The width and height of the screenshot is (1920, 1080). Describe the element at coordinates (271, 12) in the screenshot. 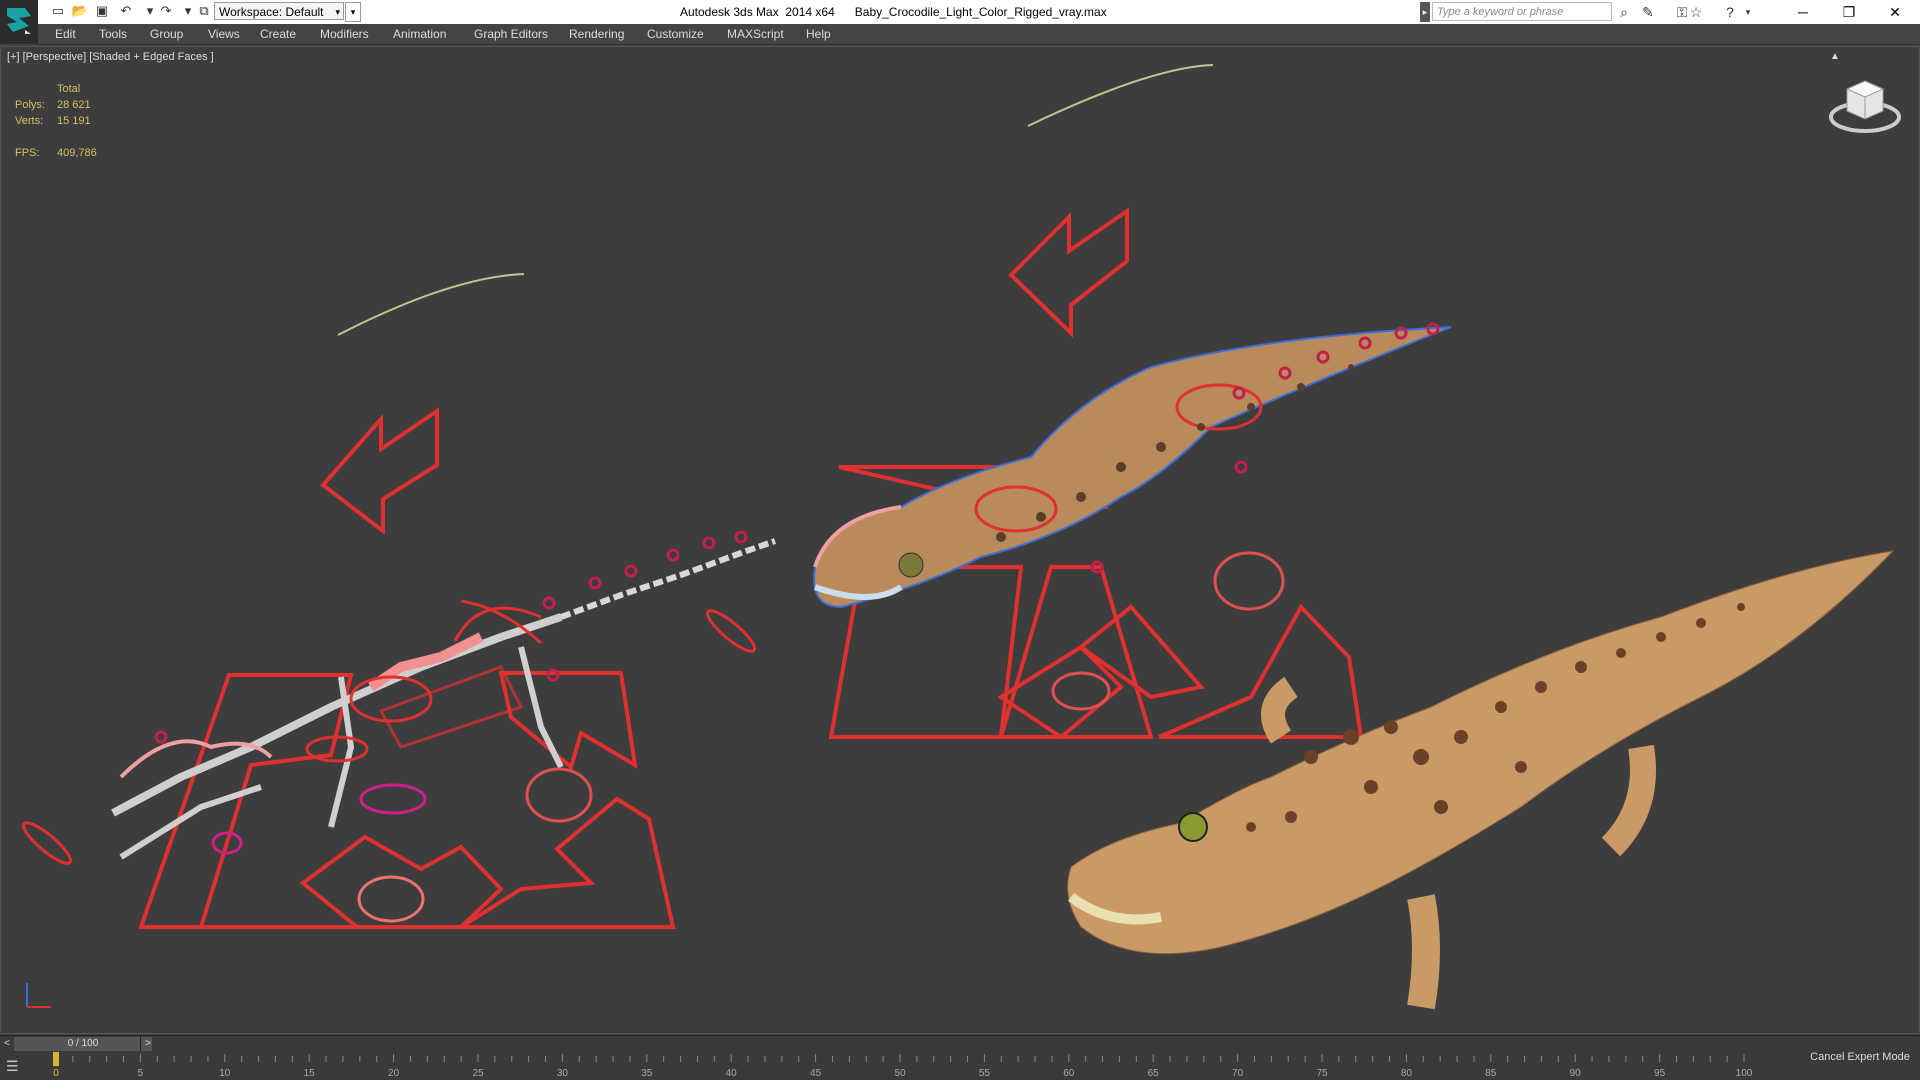

I see `workspace-label: Workspace: Default` at that location.